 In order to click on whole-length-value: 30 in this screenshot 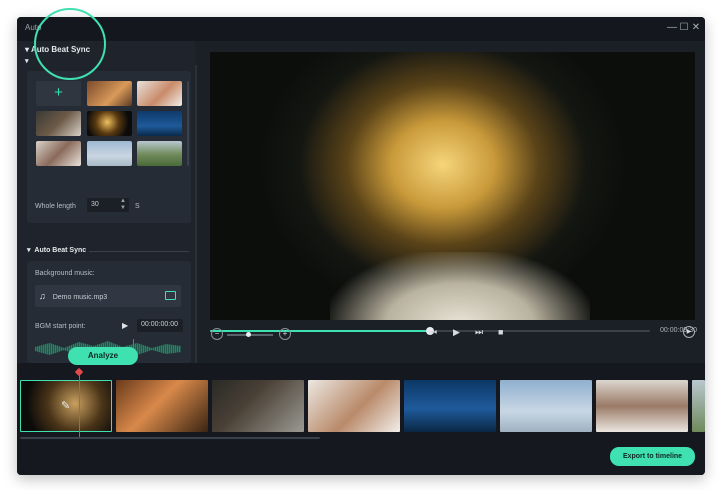, I will do `click(95, 204)`.